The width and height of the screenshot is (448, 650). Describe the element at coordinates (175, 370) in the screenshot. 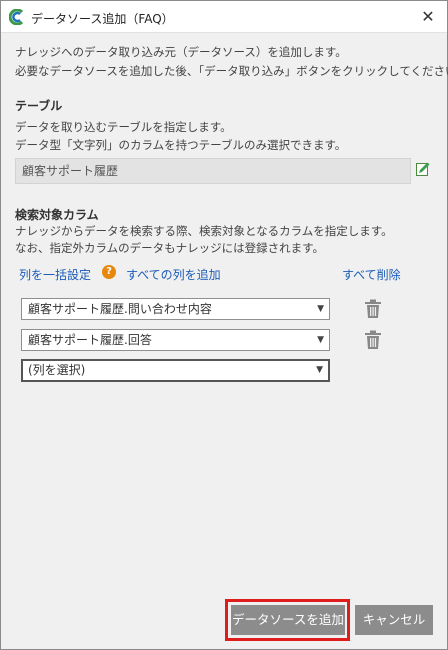

I see `column-select-3: (列を選択) ▼` at that location.